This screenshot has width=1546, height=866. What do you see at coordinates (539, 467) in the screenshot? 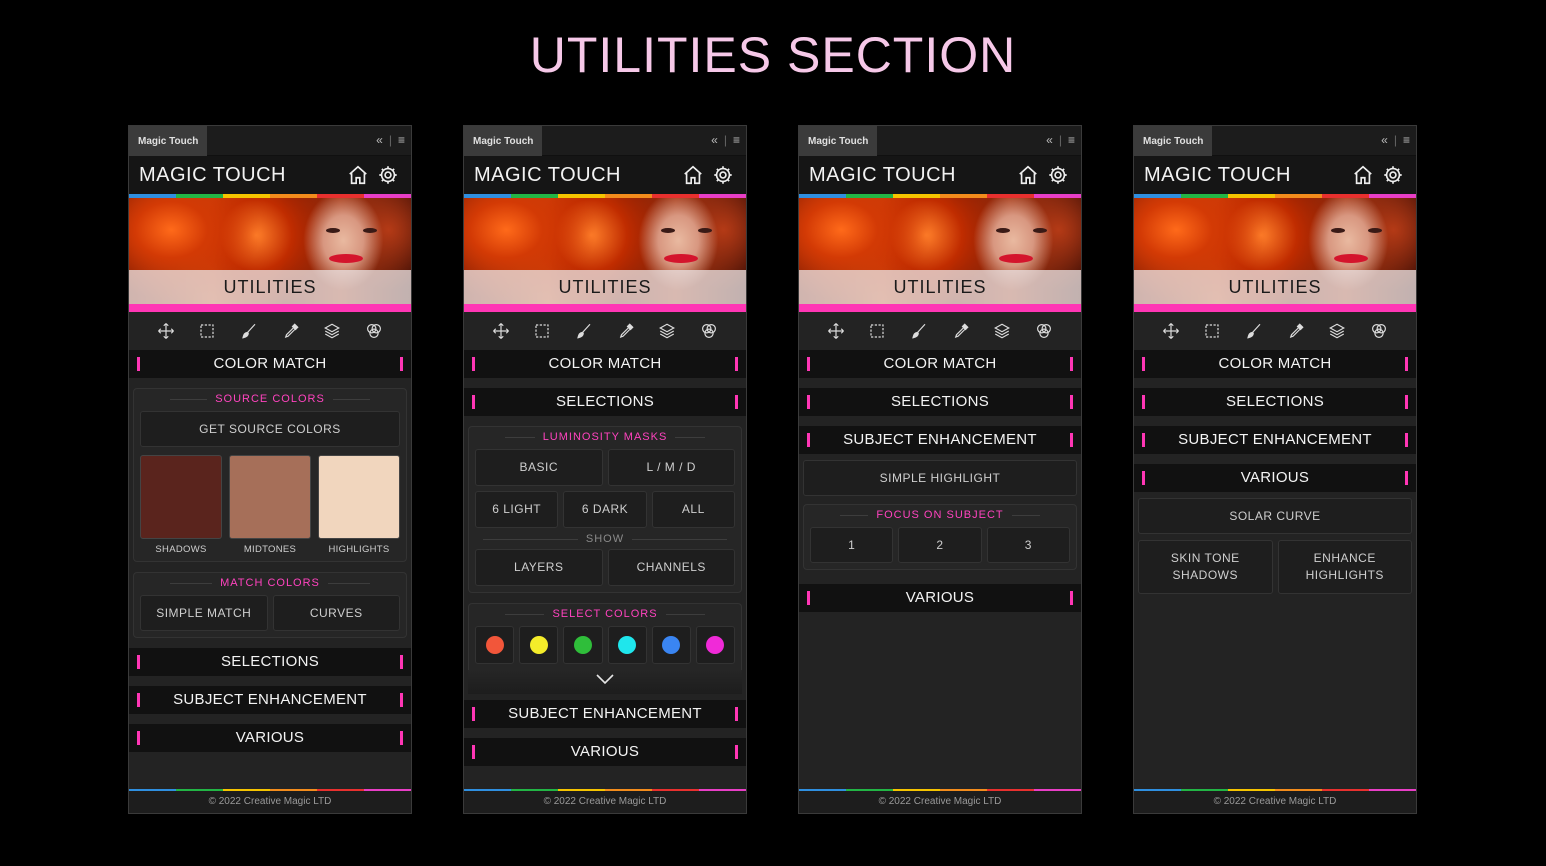
I see `basic-button: BASIC` at bounding box center [539, 467].